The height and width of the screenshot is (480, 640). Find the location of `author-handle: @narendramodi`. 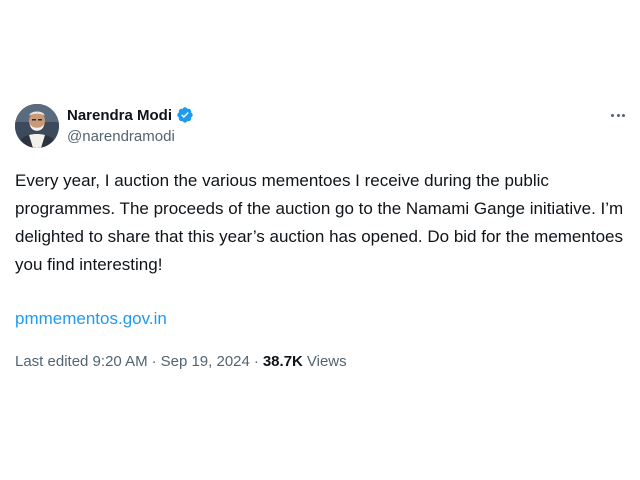

author-handle: @narendramodi is located at coordinates (121, 136).